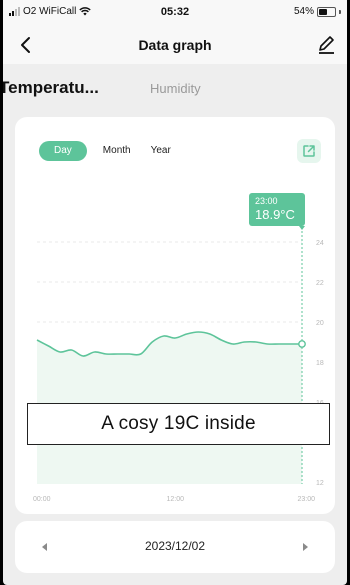  Describe the element at coordinates (302, 344) in the screenshot. I see `selection-point` at that location.